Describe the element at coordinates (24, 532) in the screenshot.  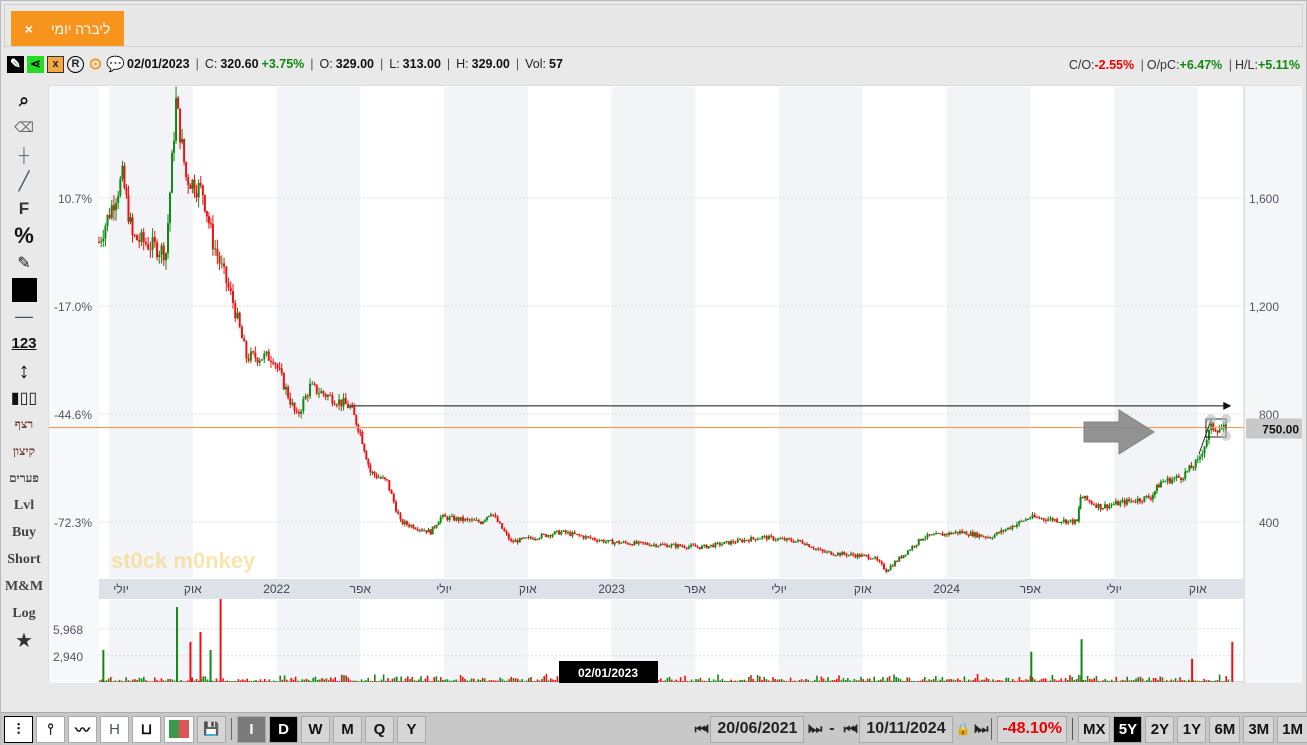
I see `buy-button: Buy` at that location.